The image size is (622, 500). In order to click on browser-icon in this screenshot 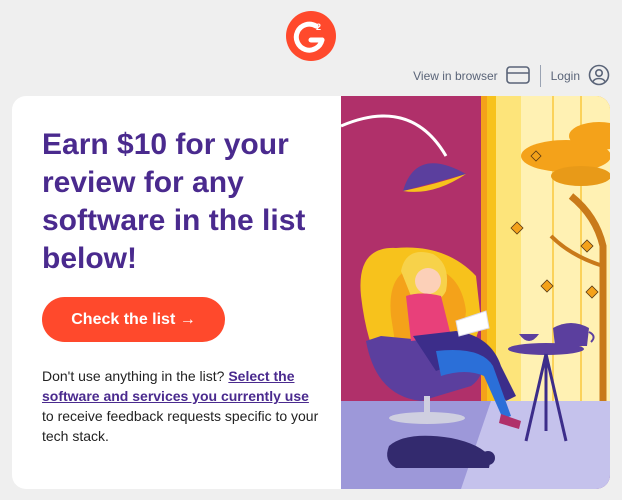, I will do `click(517, 76)`.